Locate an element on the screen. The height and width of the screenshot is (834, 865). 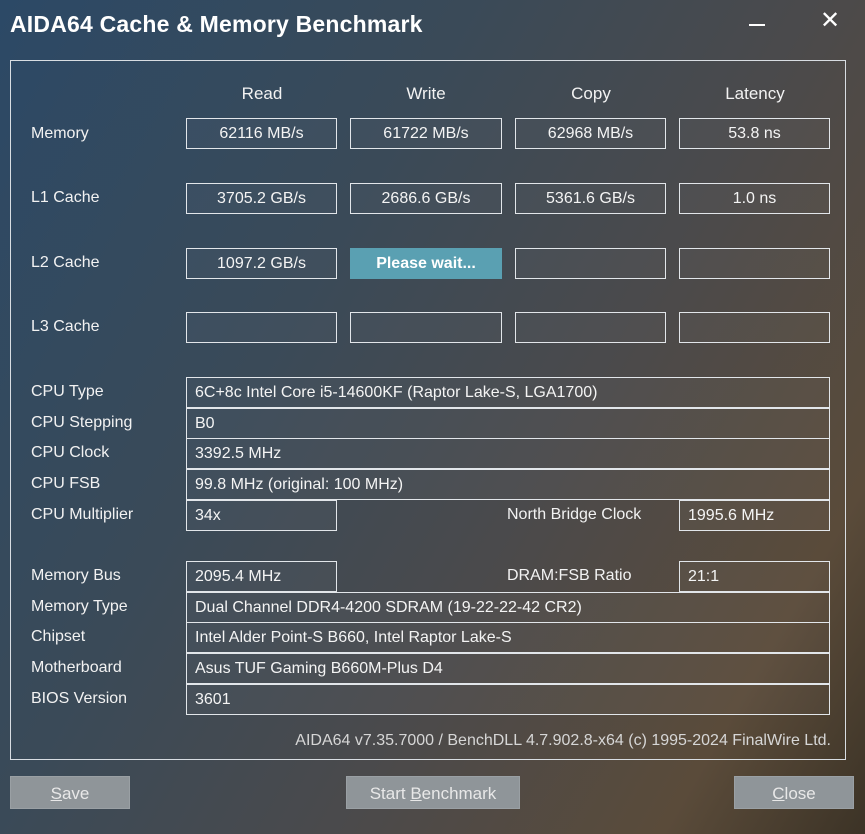
cpu-clock-label: CPU Clock is located at coordinates (70, 452).